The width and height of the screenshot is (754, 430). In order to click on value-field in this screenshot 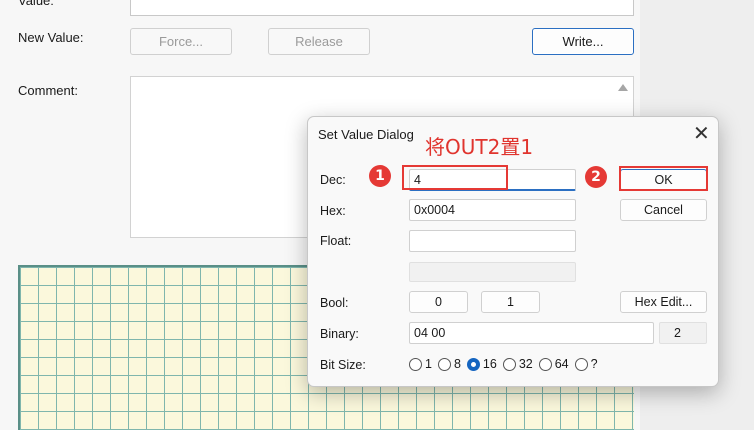, I will do `click(382, 8)`.